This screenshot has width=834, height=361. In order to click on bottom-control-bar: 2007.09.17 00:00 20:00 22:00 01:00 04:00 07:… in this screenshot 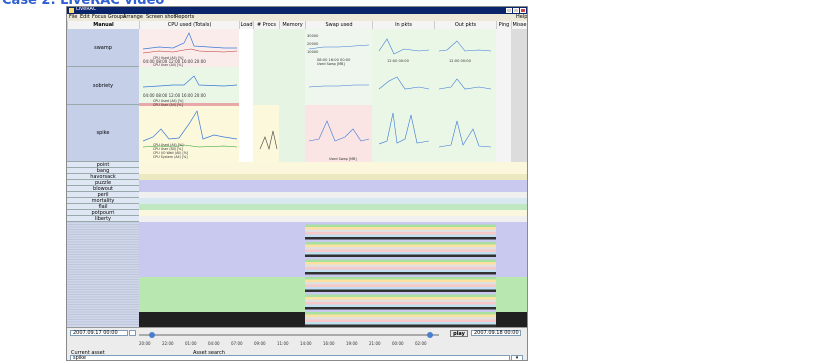, I will do `click(297, 343)`.